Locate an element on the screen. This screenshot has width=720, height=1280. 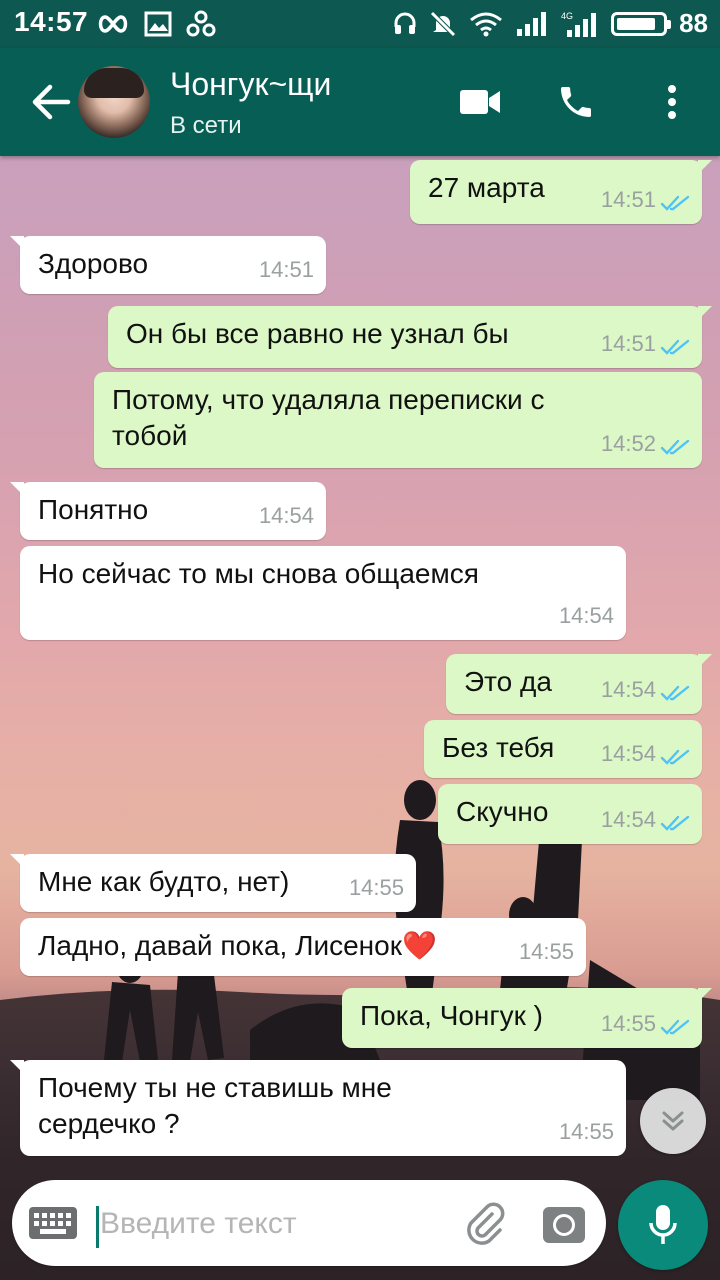
outgoing-message: Он бы все равно не узнал бы 14:51 is located at coordinates (410, 337).